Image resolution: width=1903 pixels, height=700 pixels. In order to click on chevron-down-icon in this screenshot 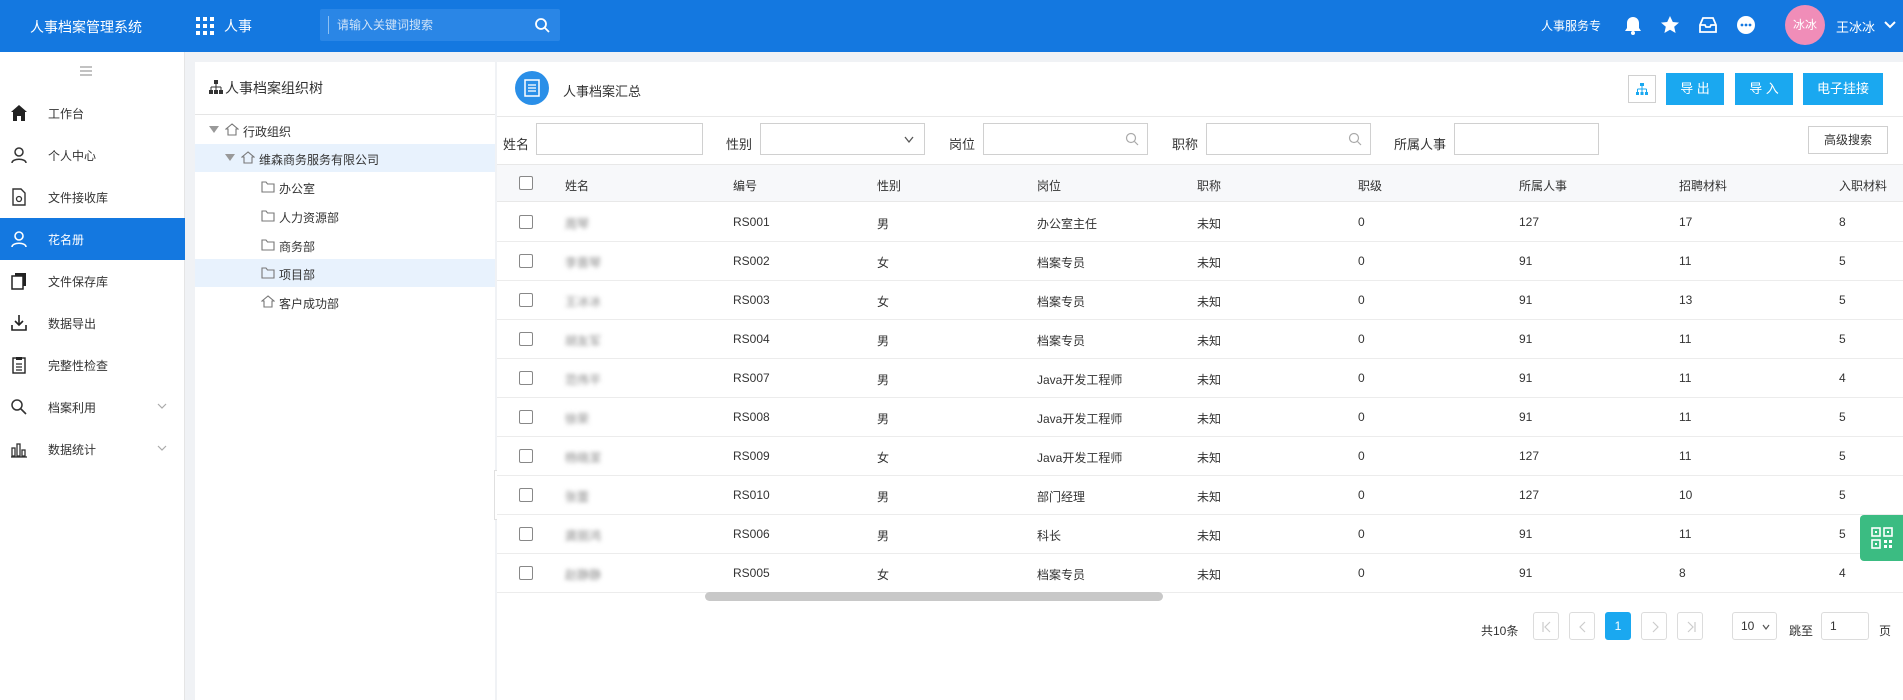, I will do `click(1890, 25)`.